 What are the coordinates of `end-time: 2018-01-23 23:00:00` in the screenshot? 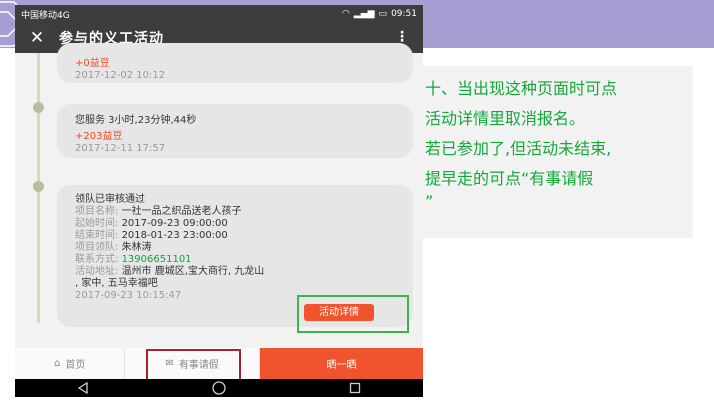 It's located at (174, 235).